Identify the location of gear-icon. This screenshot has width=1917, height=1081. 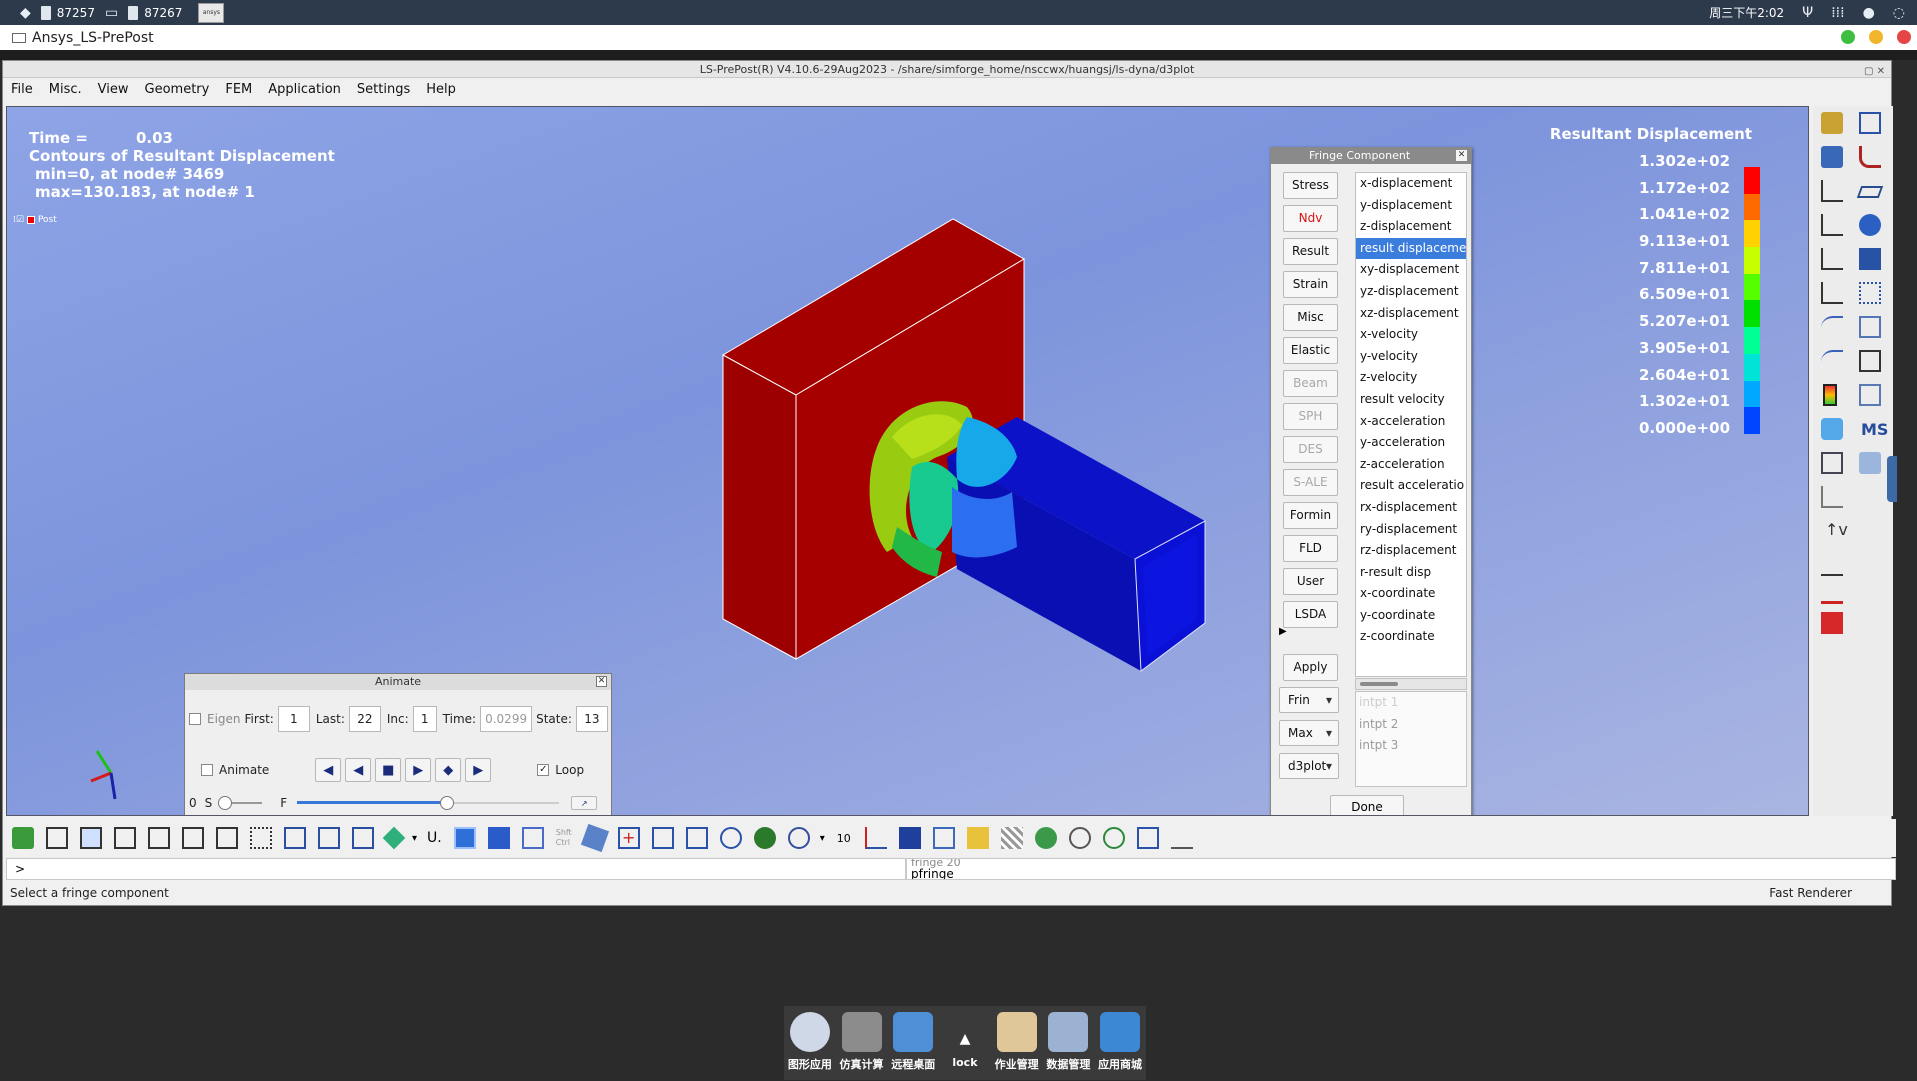
(1079, 838).